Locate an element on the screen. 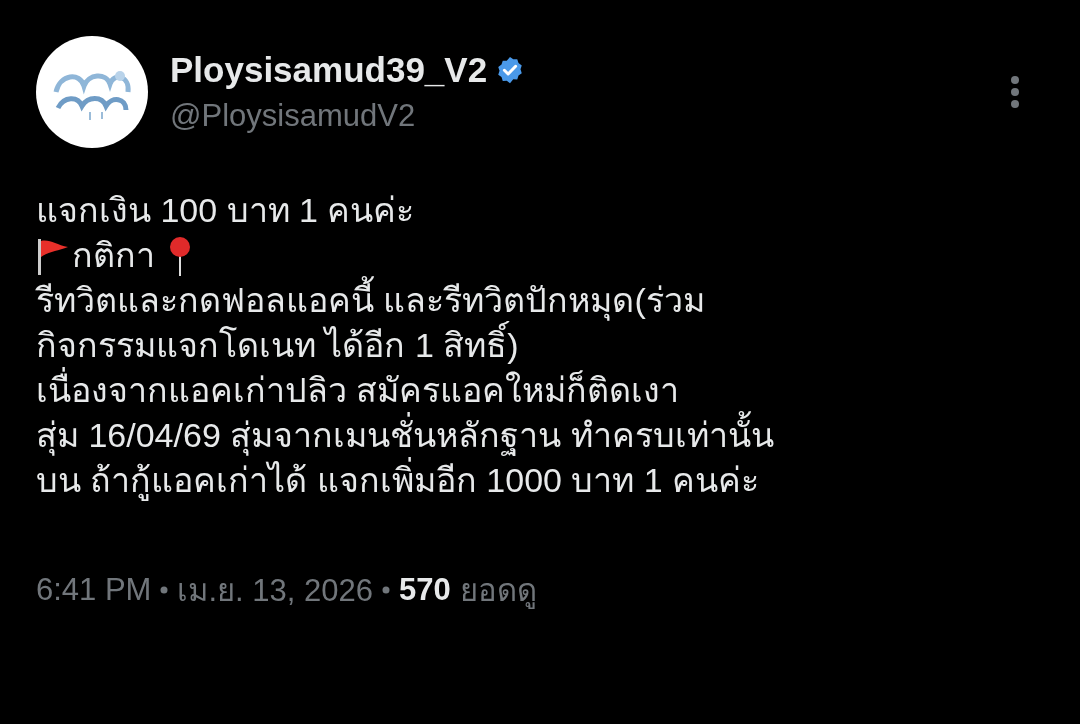 Image resolution: width=1080 pixels, height=724 pixels. post-text: บน ถ้ากู้แอคเก่าได้ แจกเพิ่มอีก 1000 บาท 1 คนค่ะ is located at coordinates (398, 480).